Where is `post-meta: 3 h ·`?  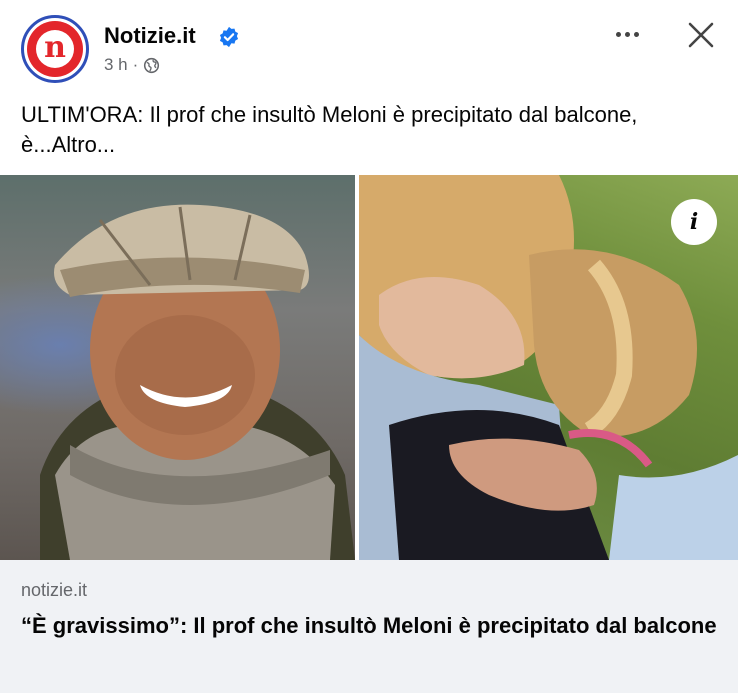 post-meta: 3 h · is located at coordinates (132, 65).